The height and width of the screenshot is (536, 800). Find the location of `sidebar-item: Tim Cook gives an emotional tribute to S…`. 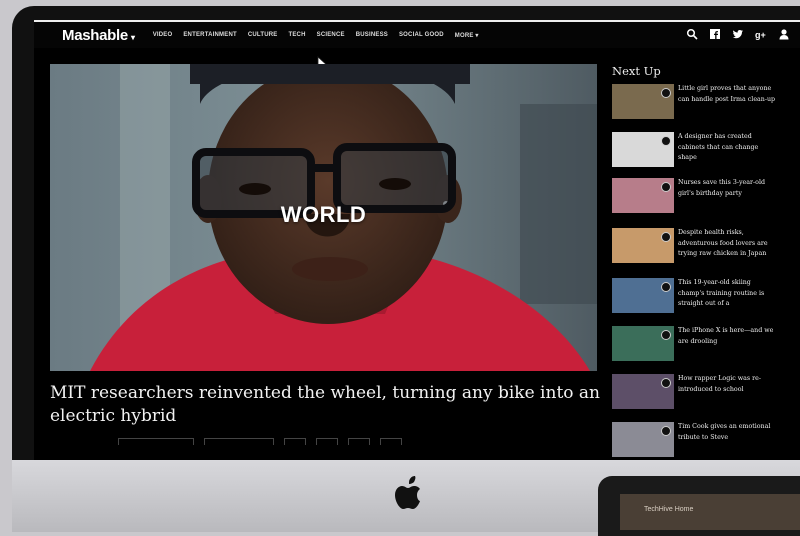

sidebar-item: Tim Cook gives an emotional tribute to S… is located at coordinates (702, 441).